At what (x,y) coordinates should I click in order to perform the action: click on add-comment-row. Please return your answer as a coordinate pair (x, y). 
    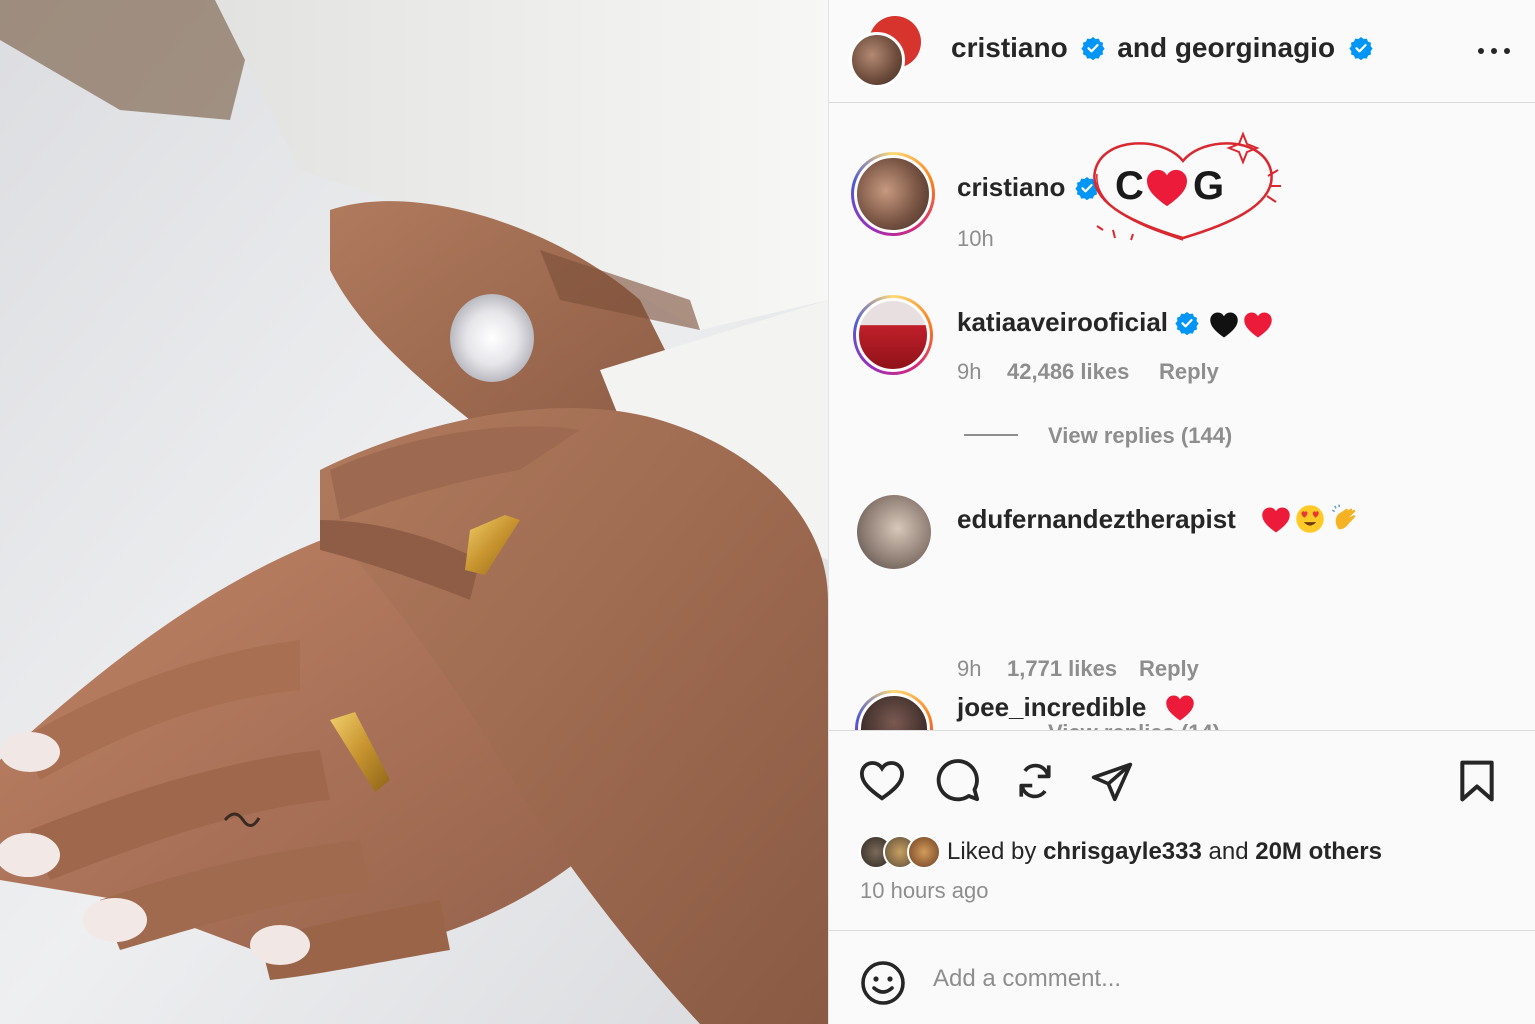
    Looking at the image, I should click on (1182, 977).